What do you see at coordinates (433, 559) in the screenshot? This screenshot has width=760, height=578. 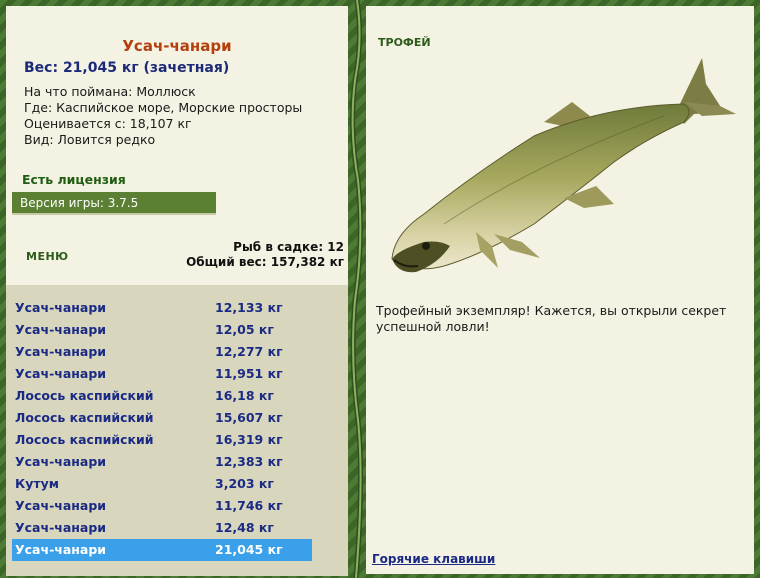 I see `hotkeys-link: Горячие клавиши` at bounding box center [433, 559].